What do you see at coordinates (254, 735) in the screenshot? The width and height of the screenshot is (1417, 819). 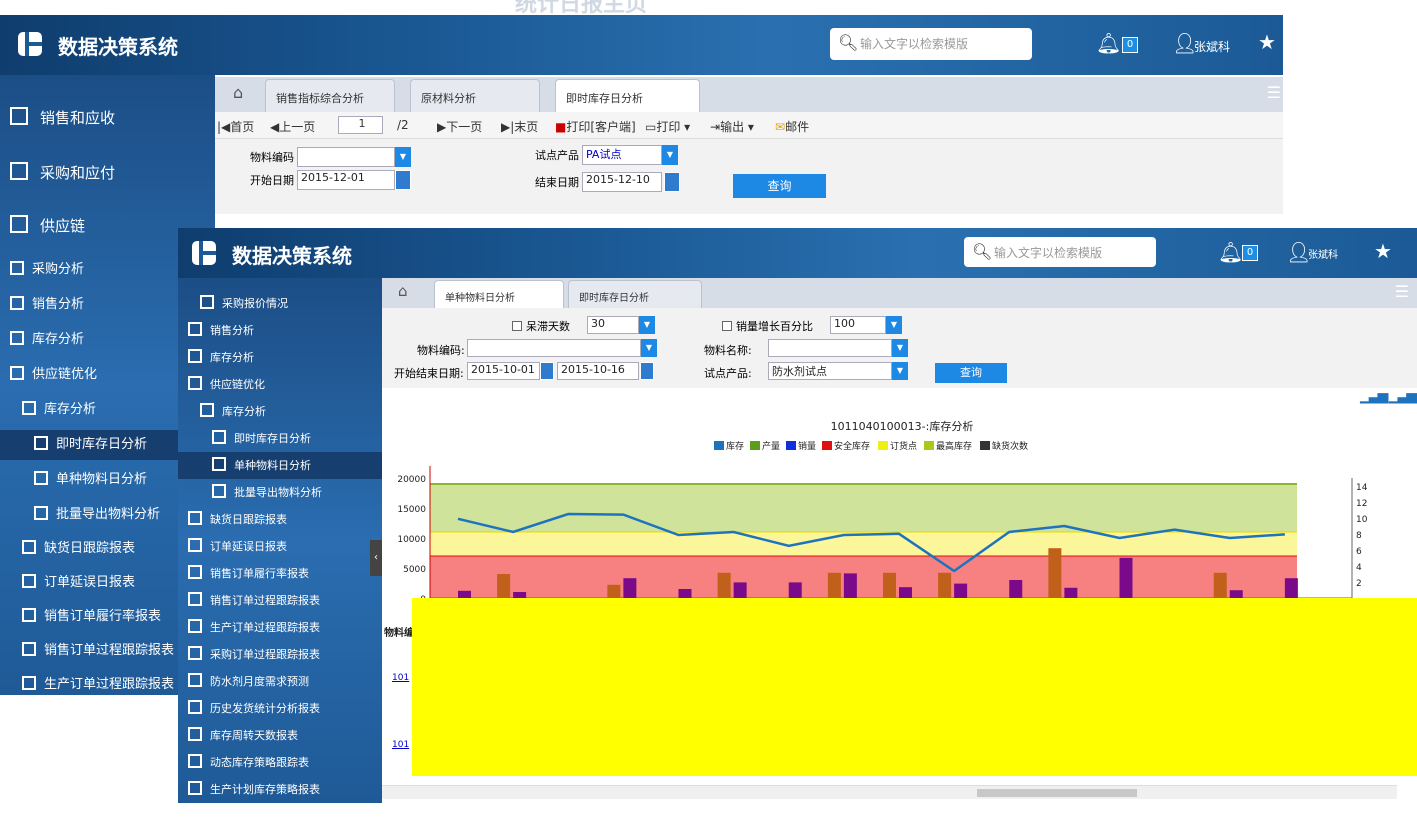 I see `sidebar-item-label: 库存周转天数报表` at bounding box center [254, 735].